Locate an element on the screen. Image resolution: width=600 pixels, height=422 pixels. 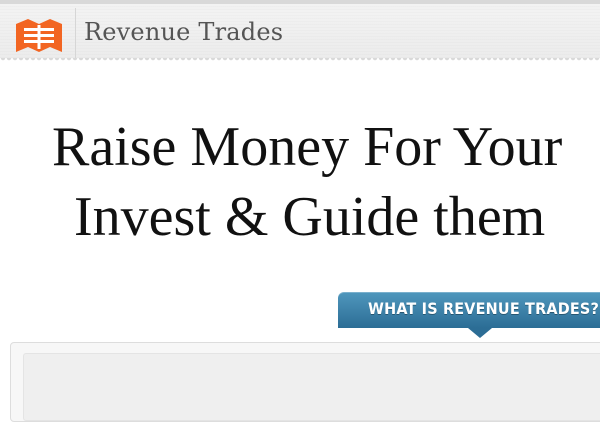
tab-pointer is located at coordinates (480, 333).